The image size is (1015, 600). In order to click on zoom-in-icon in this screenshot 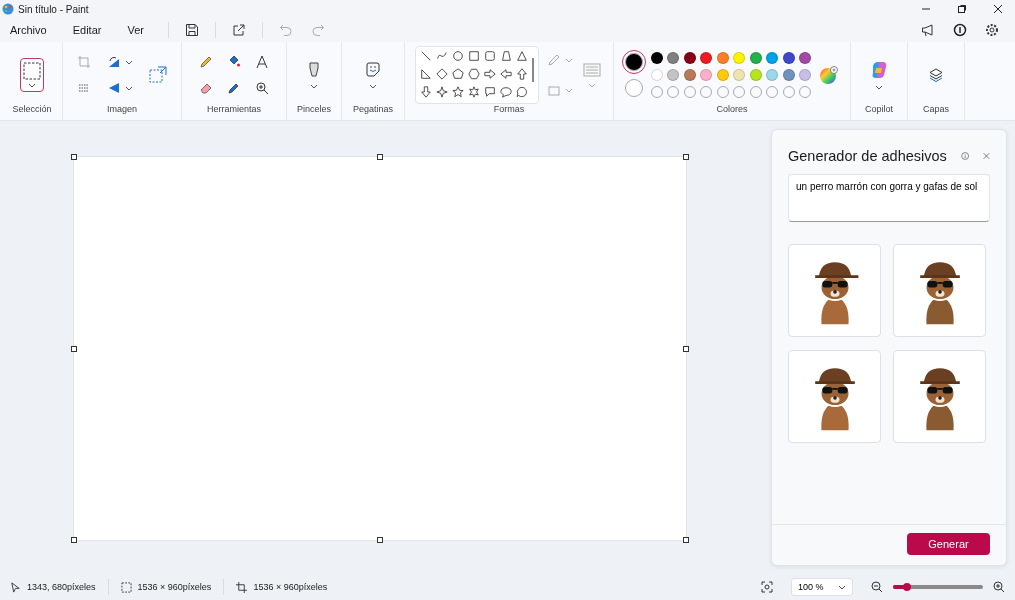, I will do `click(999, 587)`.